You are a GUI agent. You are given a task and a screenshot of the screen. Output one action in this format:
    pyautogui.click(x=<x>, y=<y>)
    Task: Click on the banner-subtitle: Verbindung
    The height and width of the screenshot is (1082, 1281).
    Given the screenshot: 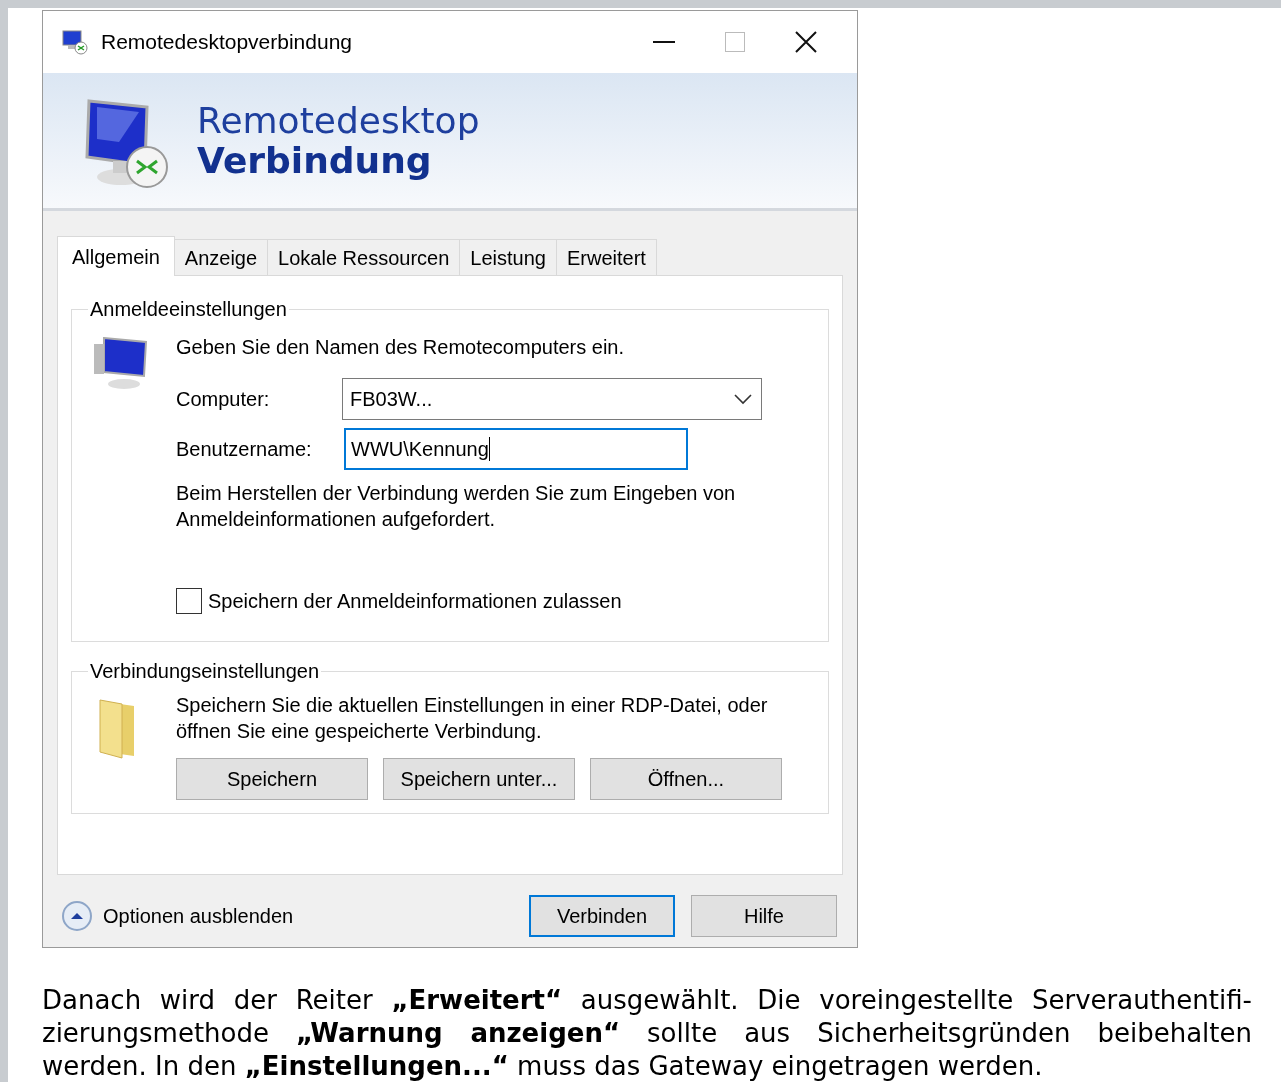 What is the action you would take?
    pyautogui.click(x=314, y=160)
    